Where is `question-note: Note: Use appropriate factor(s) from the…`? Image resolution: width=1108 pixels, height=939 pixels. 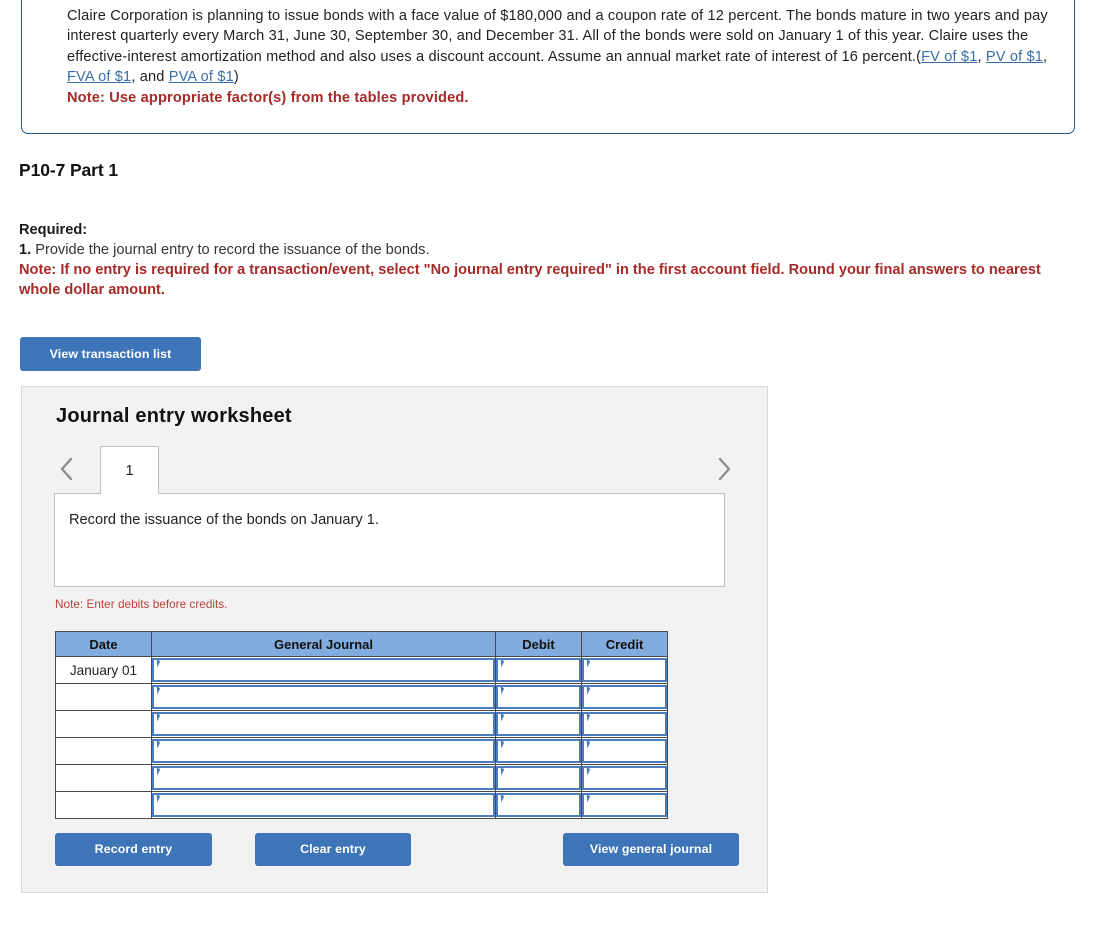 question-note: Note: Use appropriate factor(s) from the… is located at coordinates (268, 98).